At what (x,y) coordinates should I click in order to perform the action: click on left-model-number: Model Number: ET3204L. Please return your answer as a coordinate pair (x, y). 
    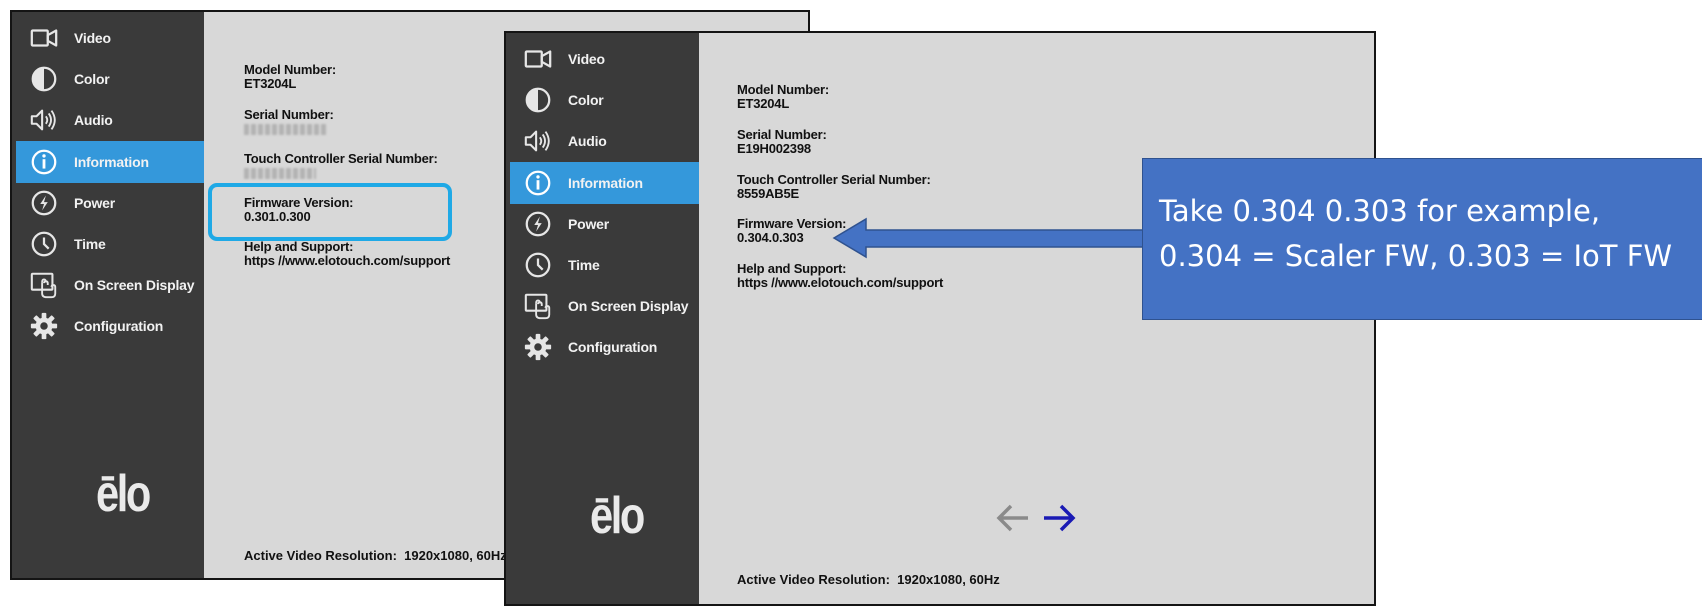
    Looking at the image, I should click on (290, 77).